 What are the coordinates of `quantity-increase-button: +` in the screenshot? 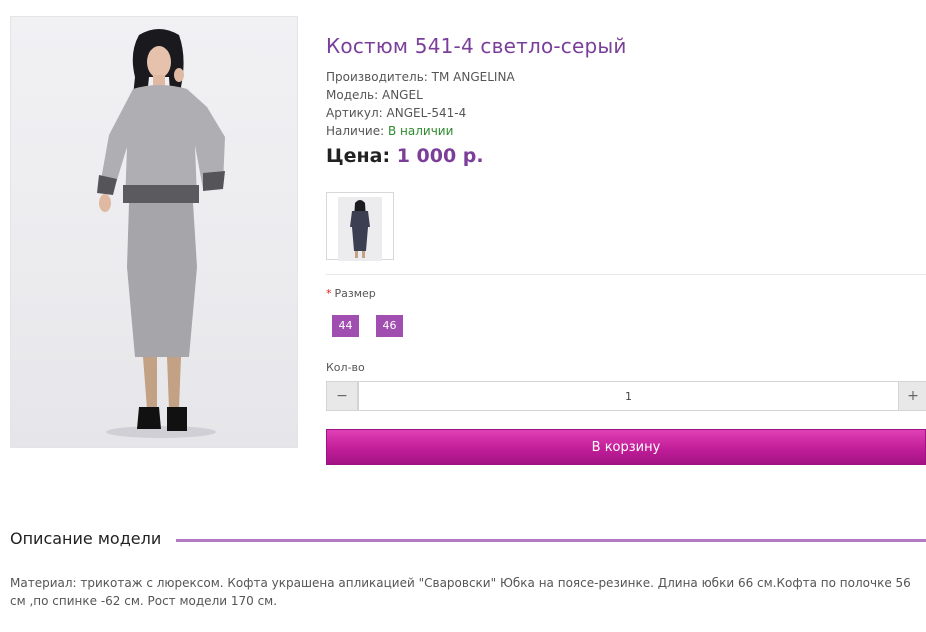 It's located at (912, 396).